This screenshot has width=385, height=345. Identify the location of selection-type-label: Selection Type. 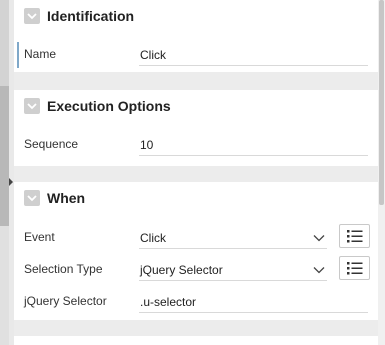
(63, 269).